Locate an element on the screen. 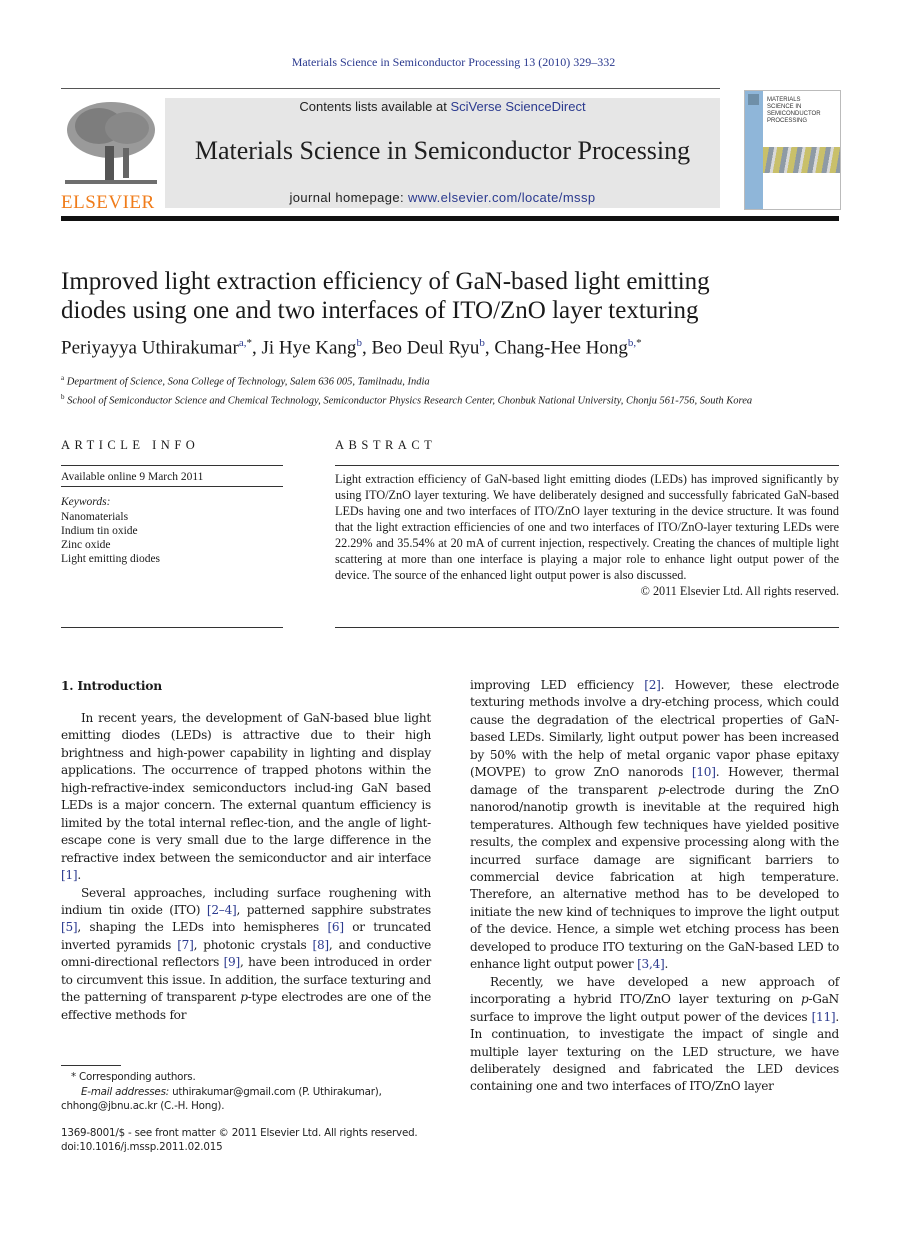 The width and height of the screenshot is (907, 1238). reference-link: [10] is located at coordinates (704, 772).